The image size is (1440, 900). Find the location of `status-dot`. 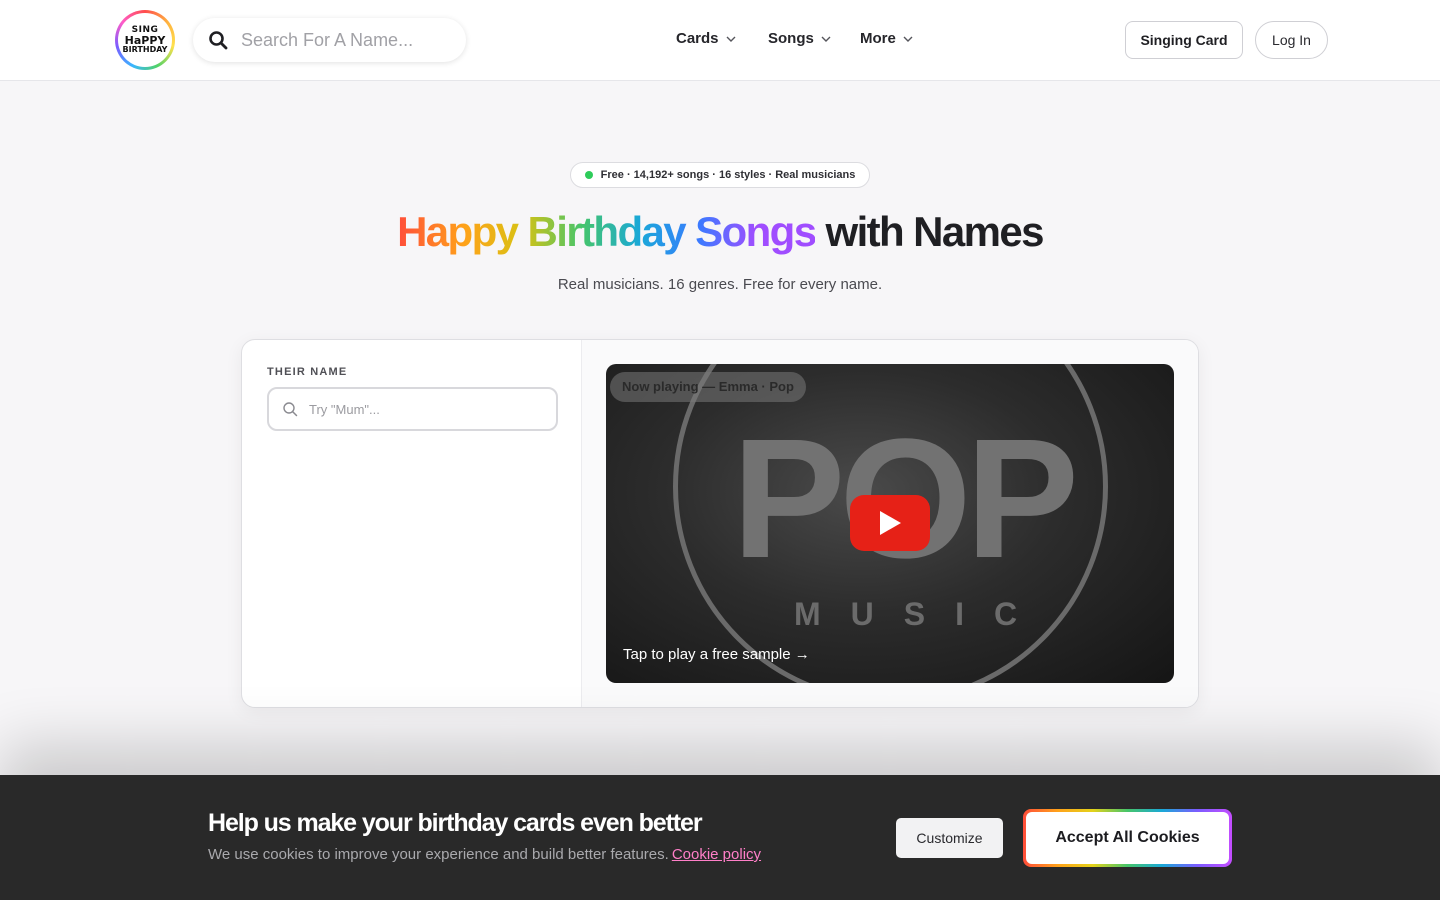

status-dot is located at coordinates (588, 175).